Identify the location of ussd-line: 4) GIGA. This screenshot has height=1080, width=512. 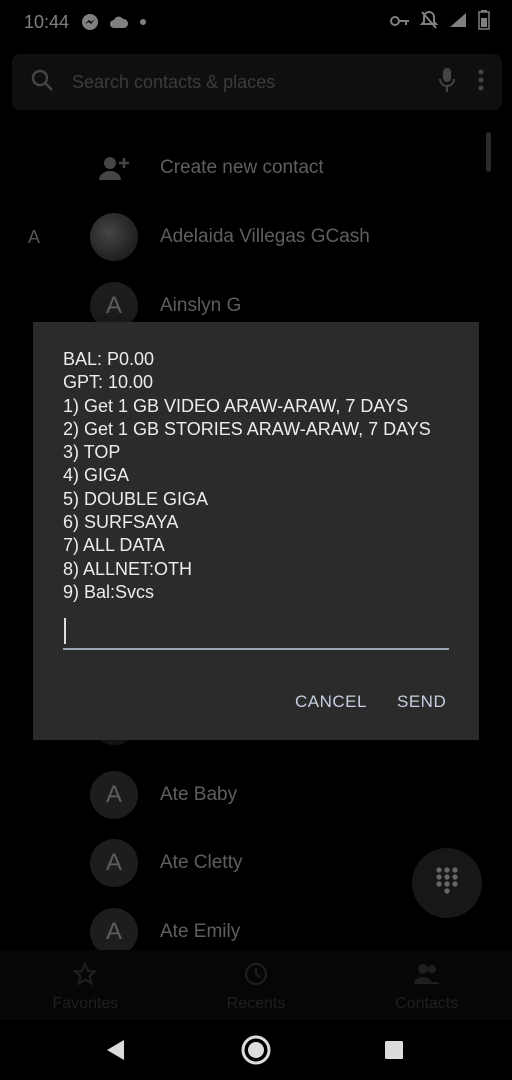
(96, 475).